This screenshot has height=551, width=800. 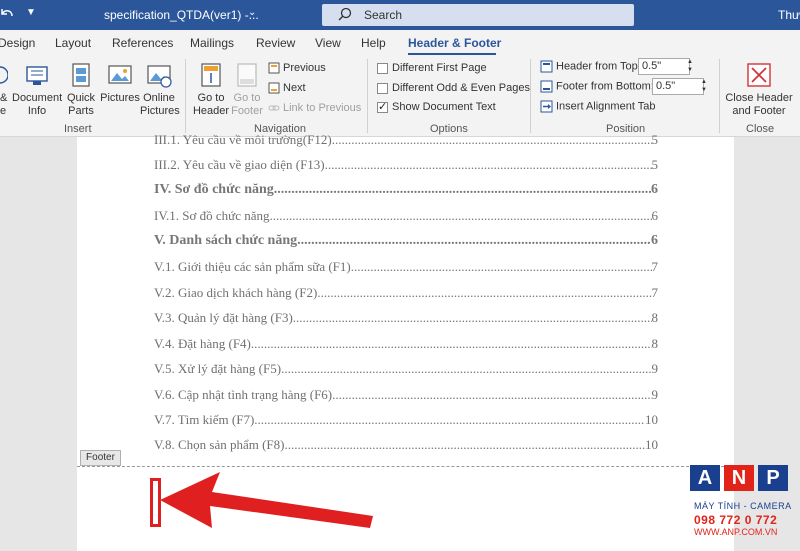 What do you see at coordinates (406, 268) in the screenshot?
I see `toc-entry: V.1. Giới thiệu các sản phẩm sữa (F1) 7` at bounding box center [406, 268].